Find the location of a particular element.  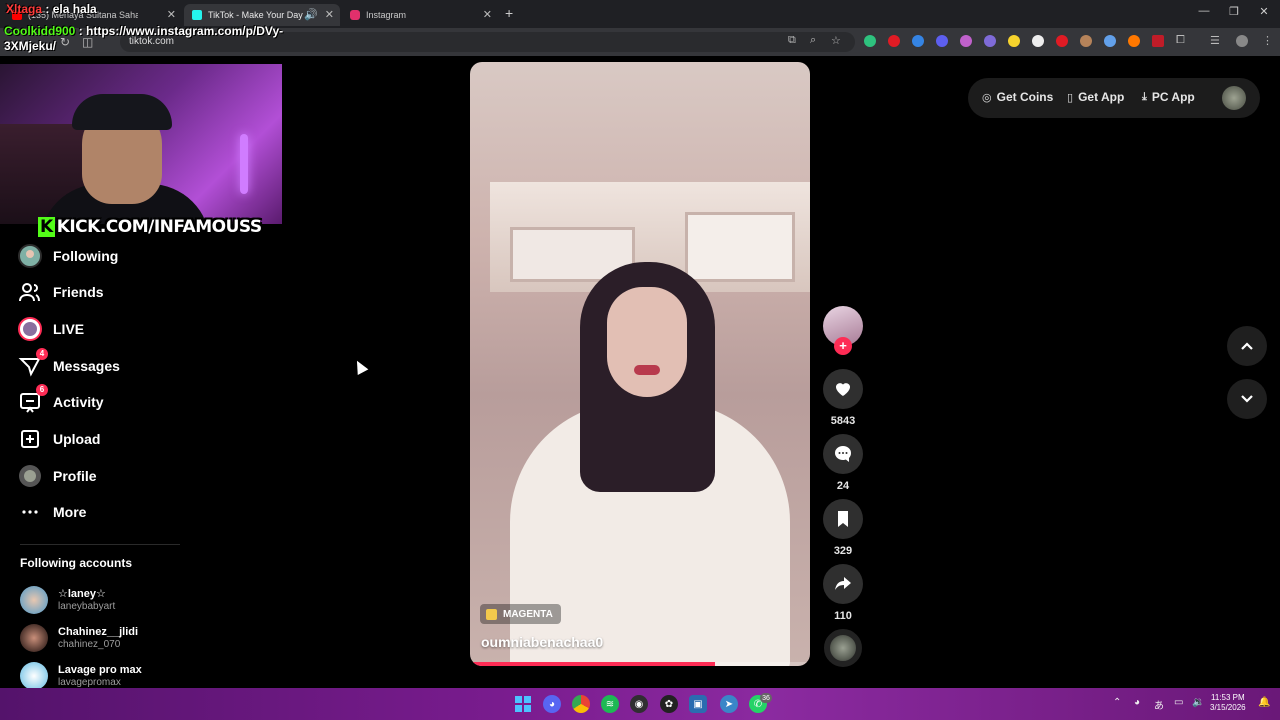

save-count: 329 is located at coordinates (843, 551).